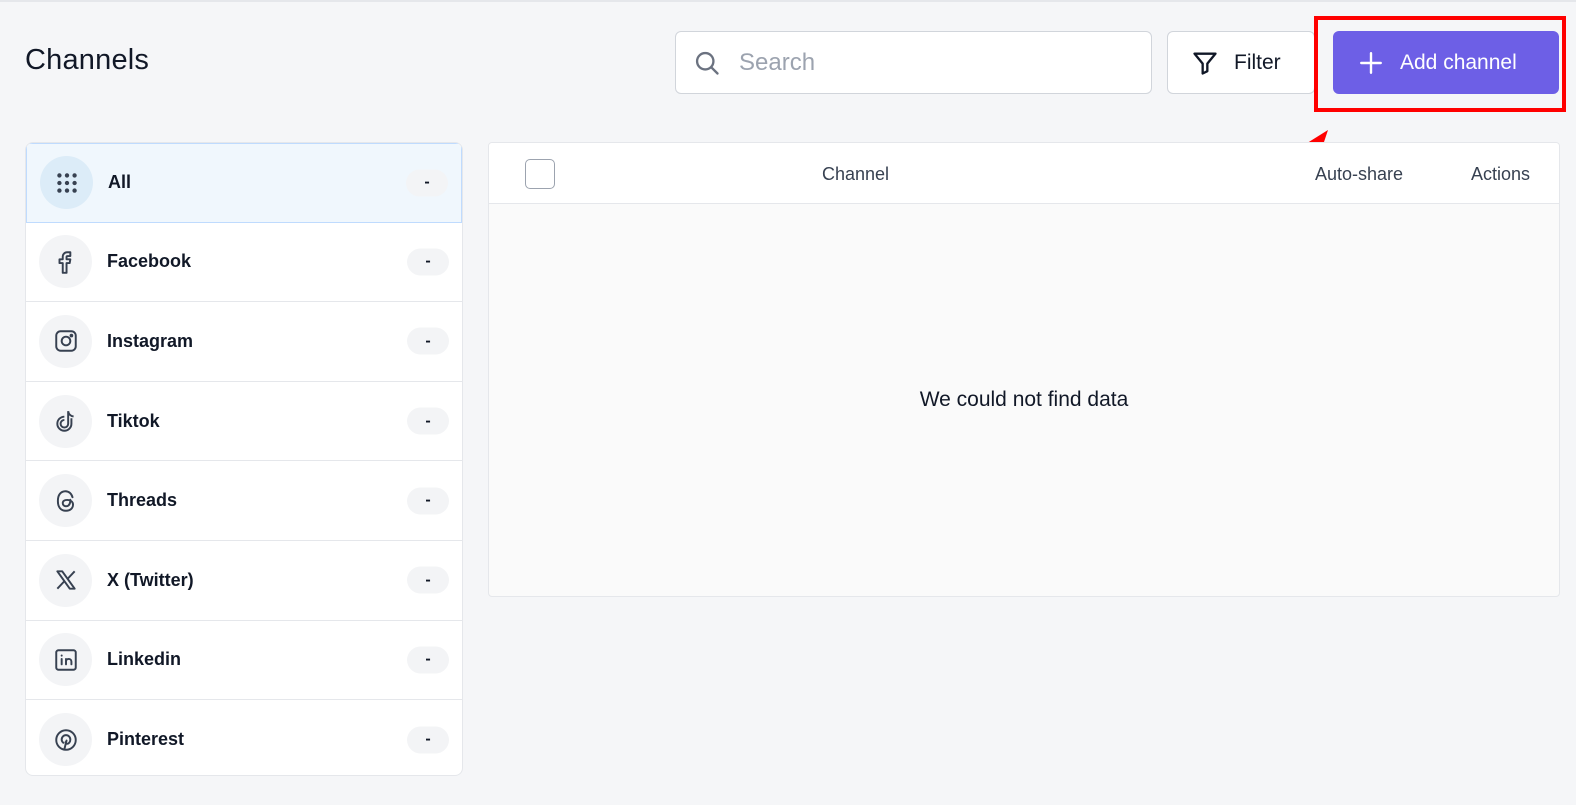  Describe the element at coordinates (244, 581) in the screenshot. I see `sidebar-item-x-twitter: X (Twitter) -` at that location.